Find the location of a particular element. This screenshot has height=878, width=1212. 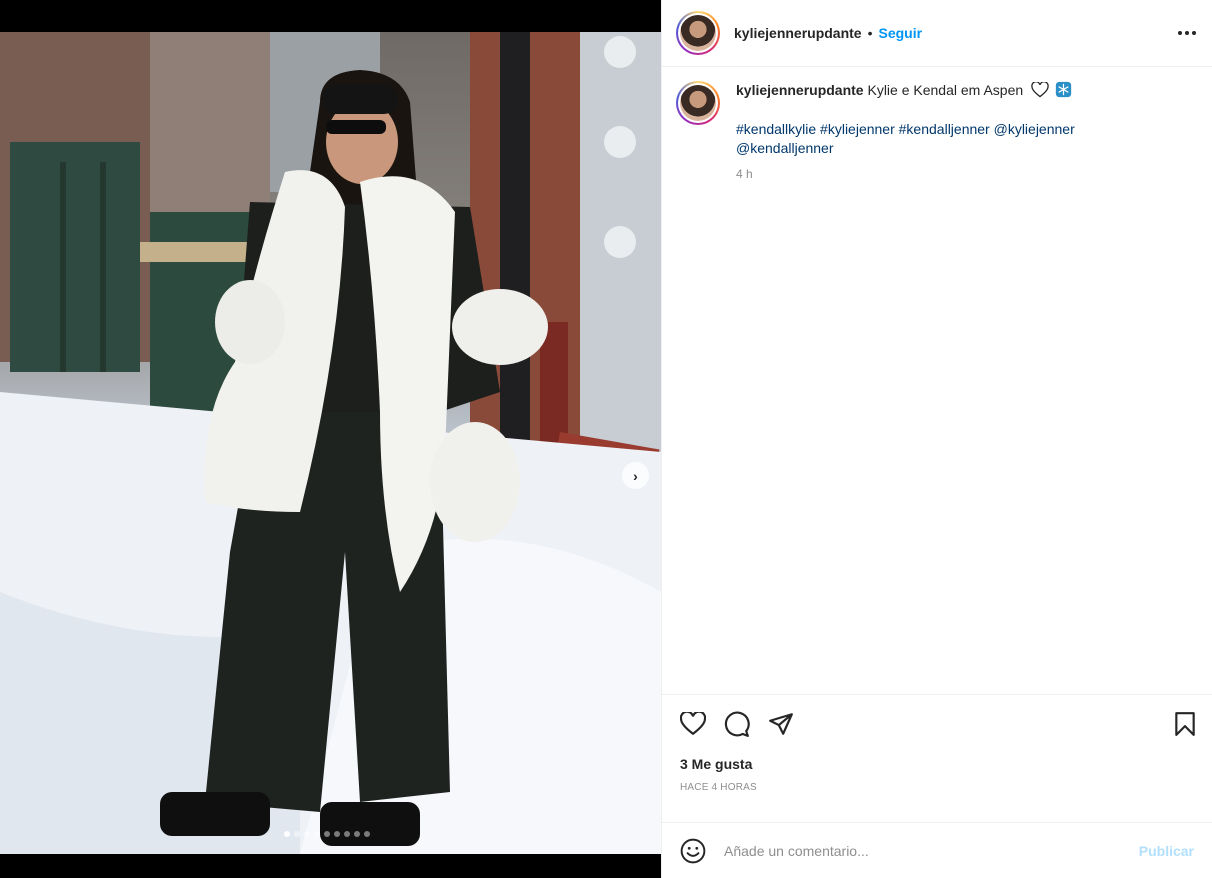

paper-plane-icon is located at coordinates (784, 724).